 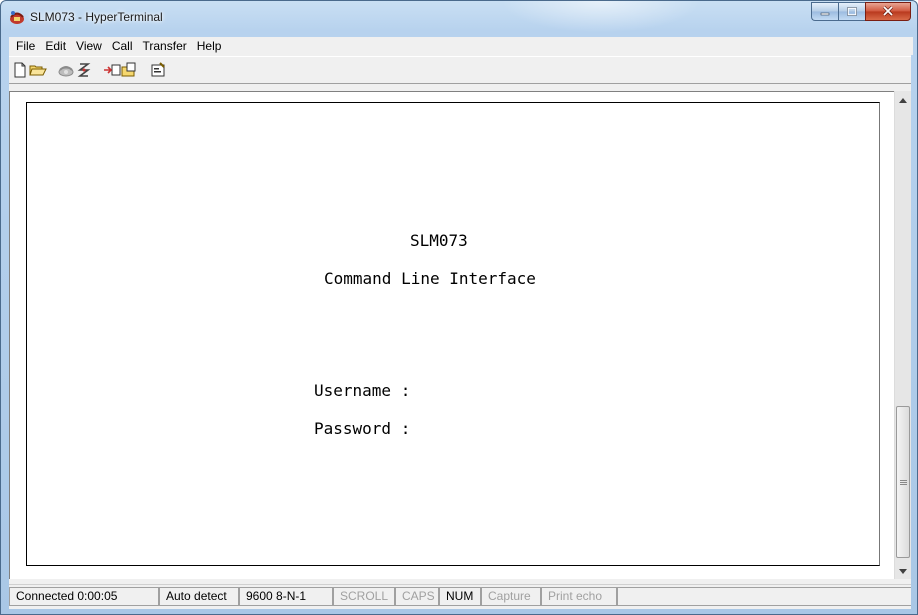 I want to click on toolbar, so click(x=460, y=70).